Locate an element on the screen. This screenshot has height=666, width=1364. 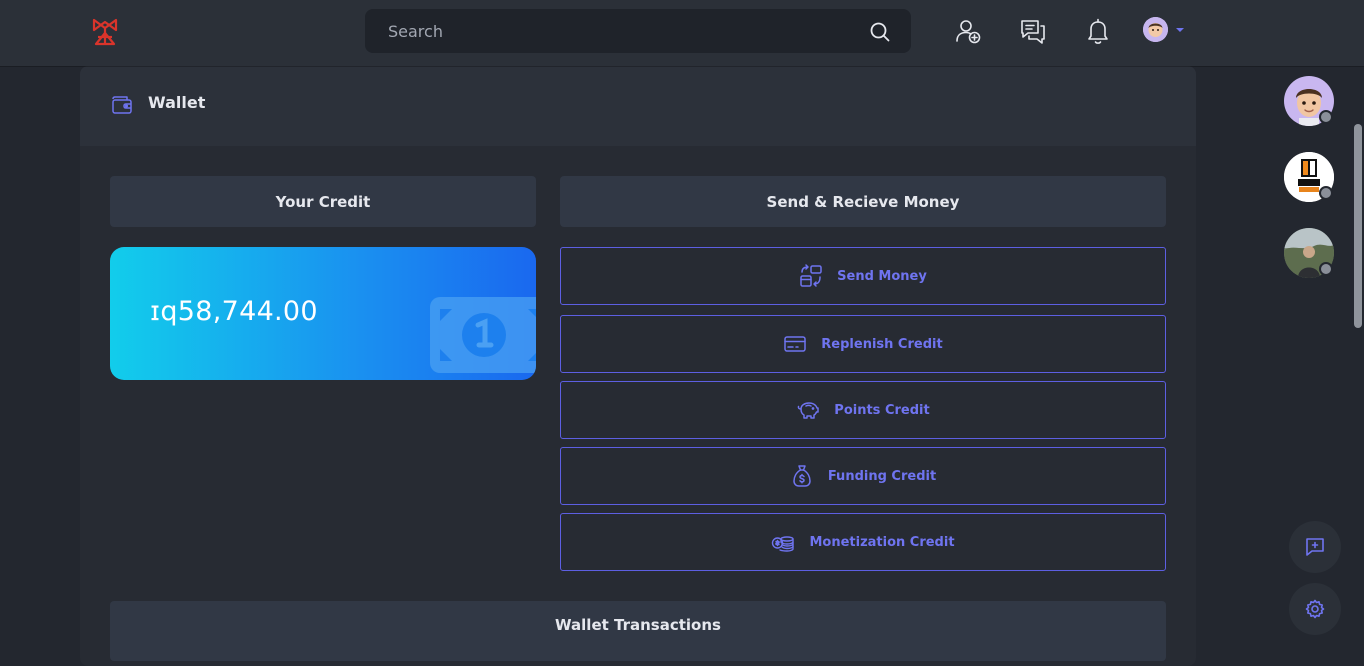
brand-logo is located at coordinates (105, 32).